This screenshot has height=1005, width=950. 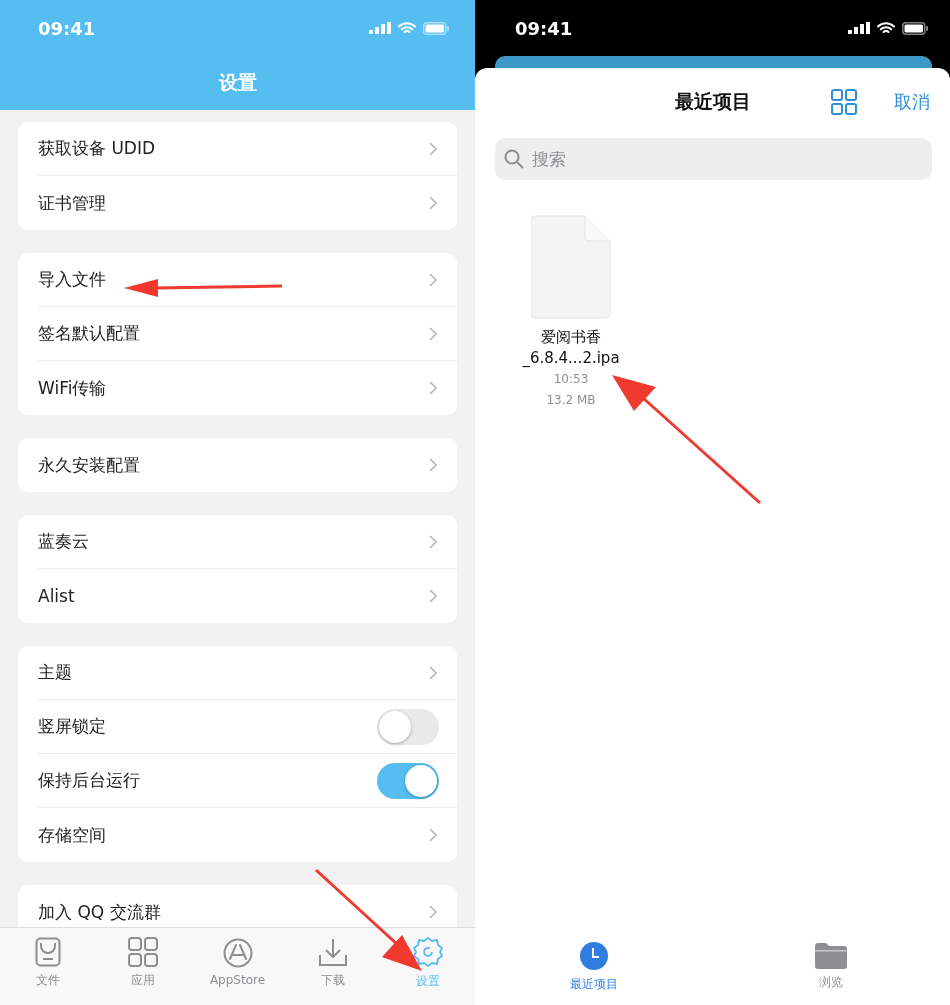 I want to click on settings-row: 加入 QQ 交流群, so click(x=247, y=906).